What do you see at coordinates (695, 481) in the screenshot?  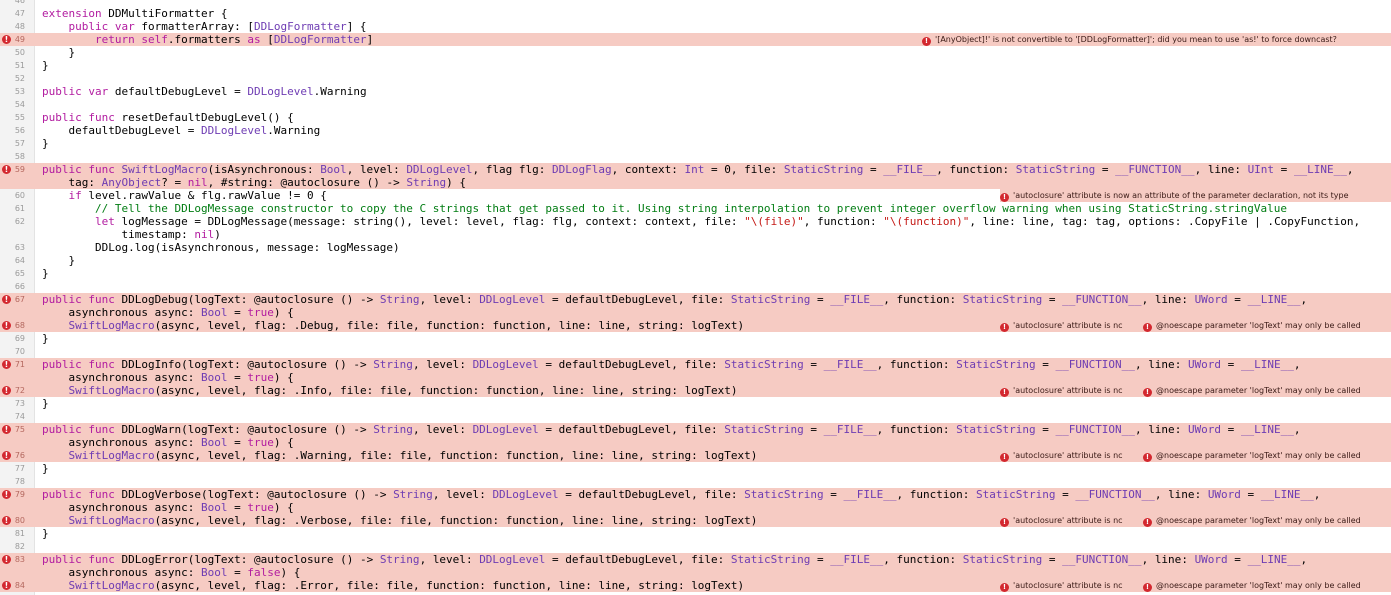 I see `code-line: 78` at bounding box center [695, 481].